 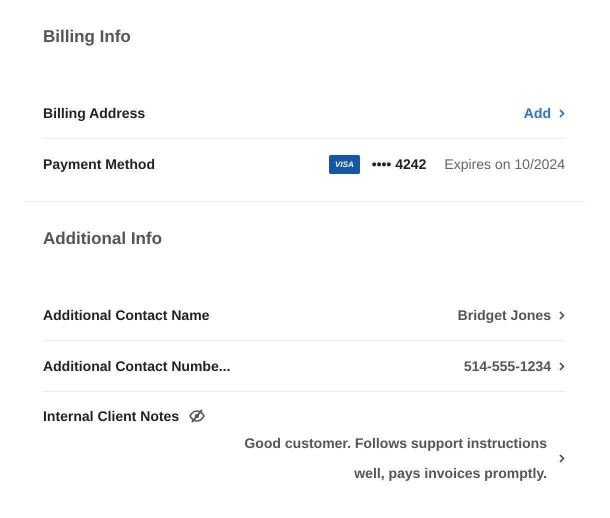 I want to click on card-number: •••• 4242, so click(x=399, y=164).